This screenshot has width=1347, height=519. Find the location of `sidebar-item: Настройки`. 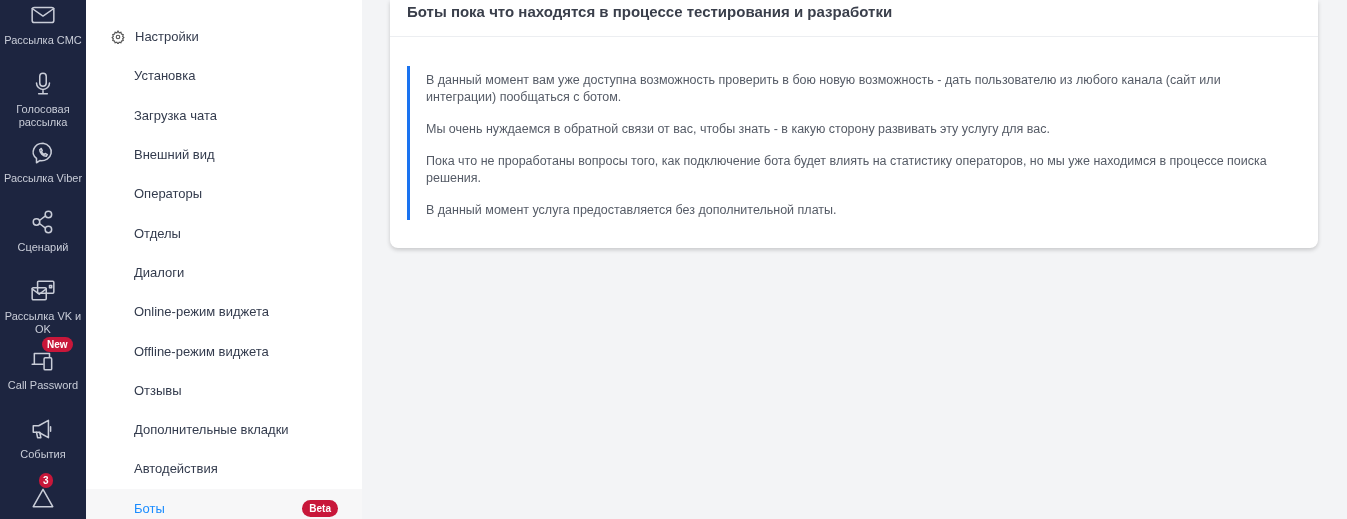

sidebar-item: Настройки is located at coordinates (224, 37).